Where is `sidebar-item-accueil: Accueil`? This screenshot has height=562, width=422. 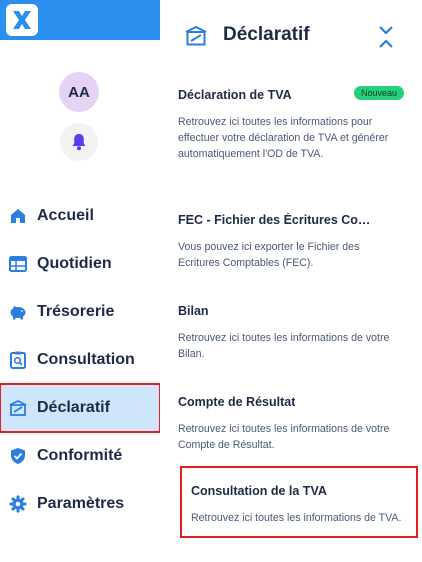
sidebar-item-accueil: Accueil is located at coordinates (80, 216).